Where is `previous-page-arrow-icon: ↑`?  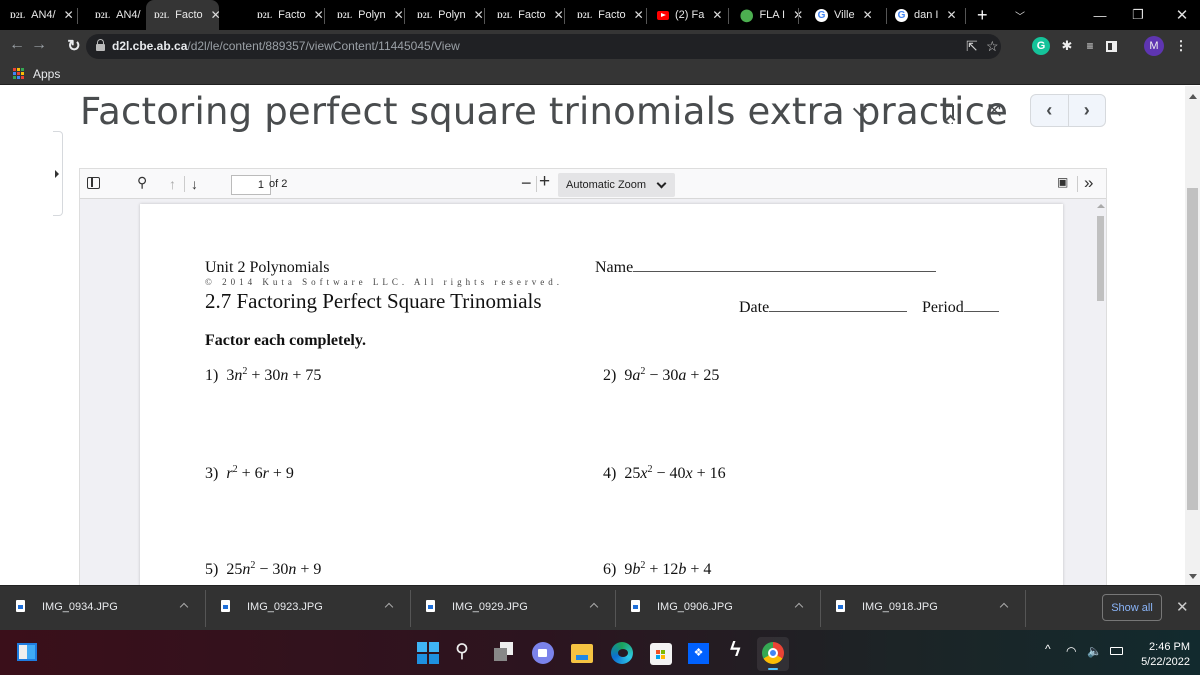
previous-page-arrow-icon: ↑ is located at coordinates (172, 184).